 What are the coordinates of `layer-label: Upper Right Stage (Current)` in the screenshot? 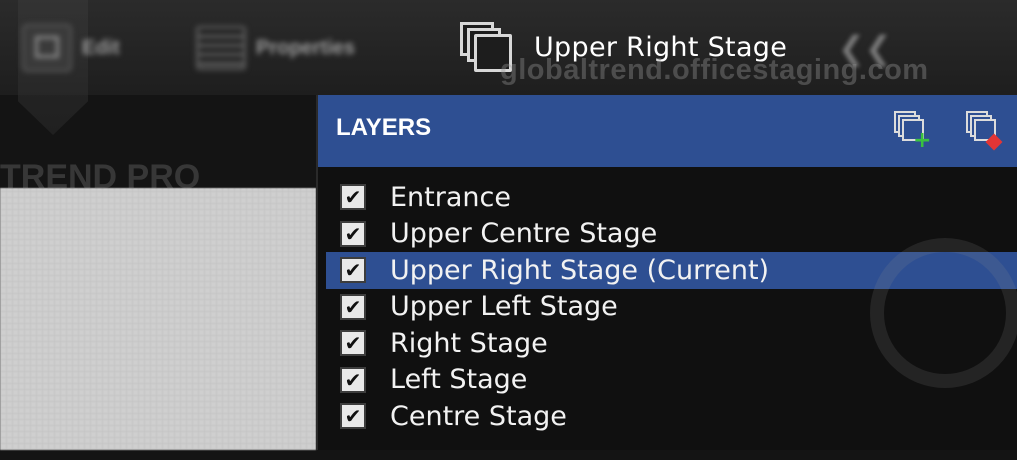 It's located at (580, 270).